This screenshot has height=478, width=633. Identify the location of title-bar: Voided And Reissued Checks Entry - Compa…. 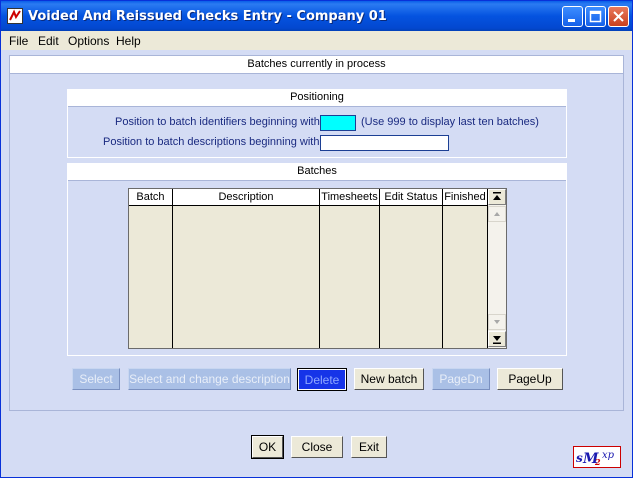
(316, 16).